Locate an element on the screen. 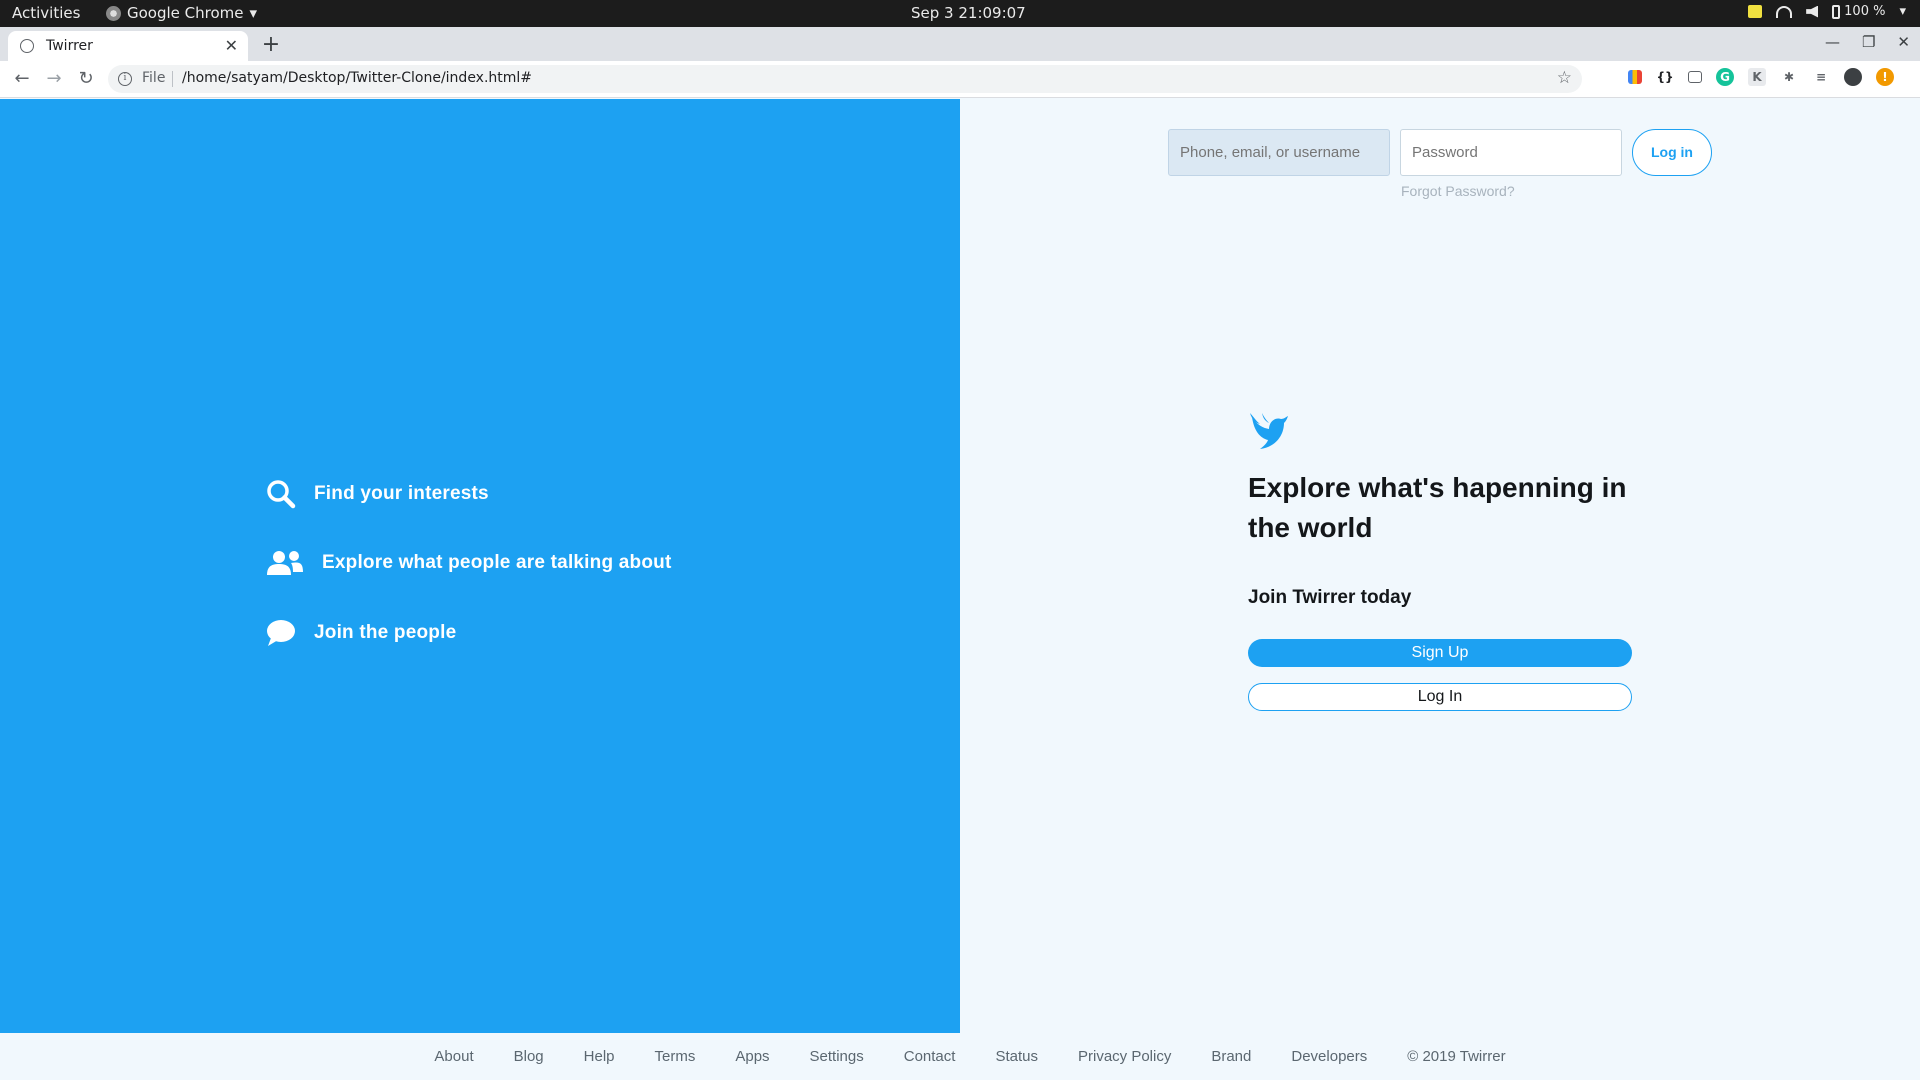 This screenshot has height=1080, width=1920. chat-bubble-icon is located at coordinates (281, 633).